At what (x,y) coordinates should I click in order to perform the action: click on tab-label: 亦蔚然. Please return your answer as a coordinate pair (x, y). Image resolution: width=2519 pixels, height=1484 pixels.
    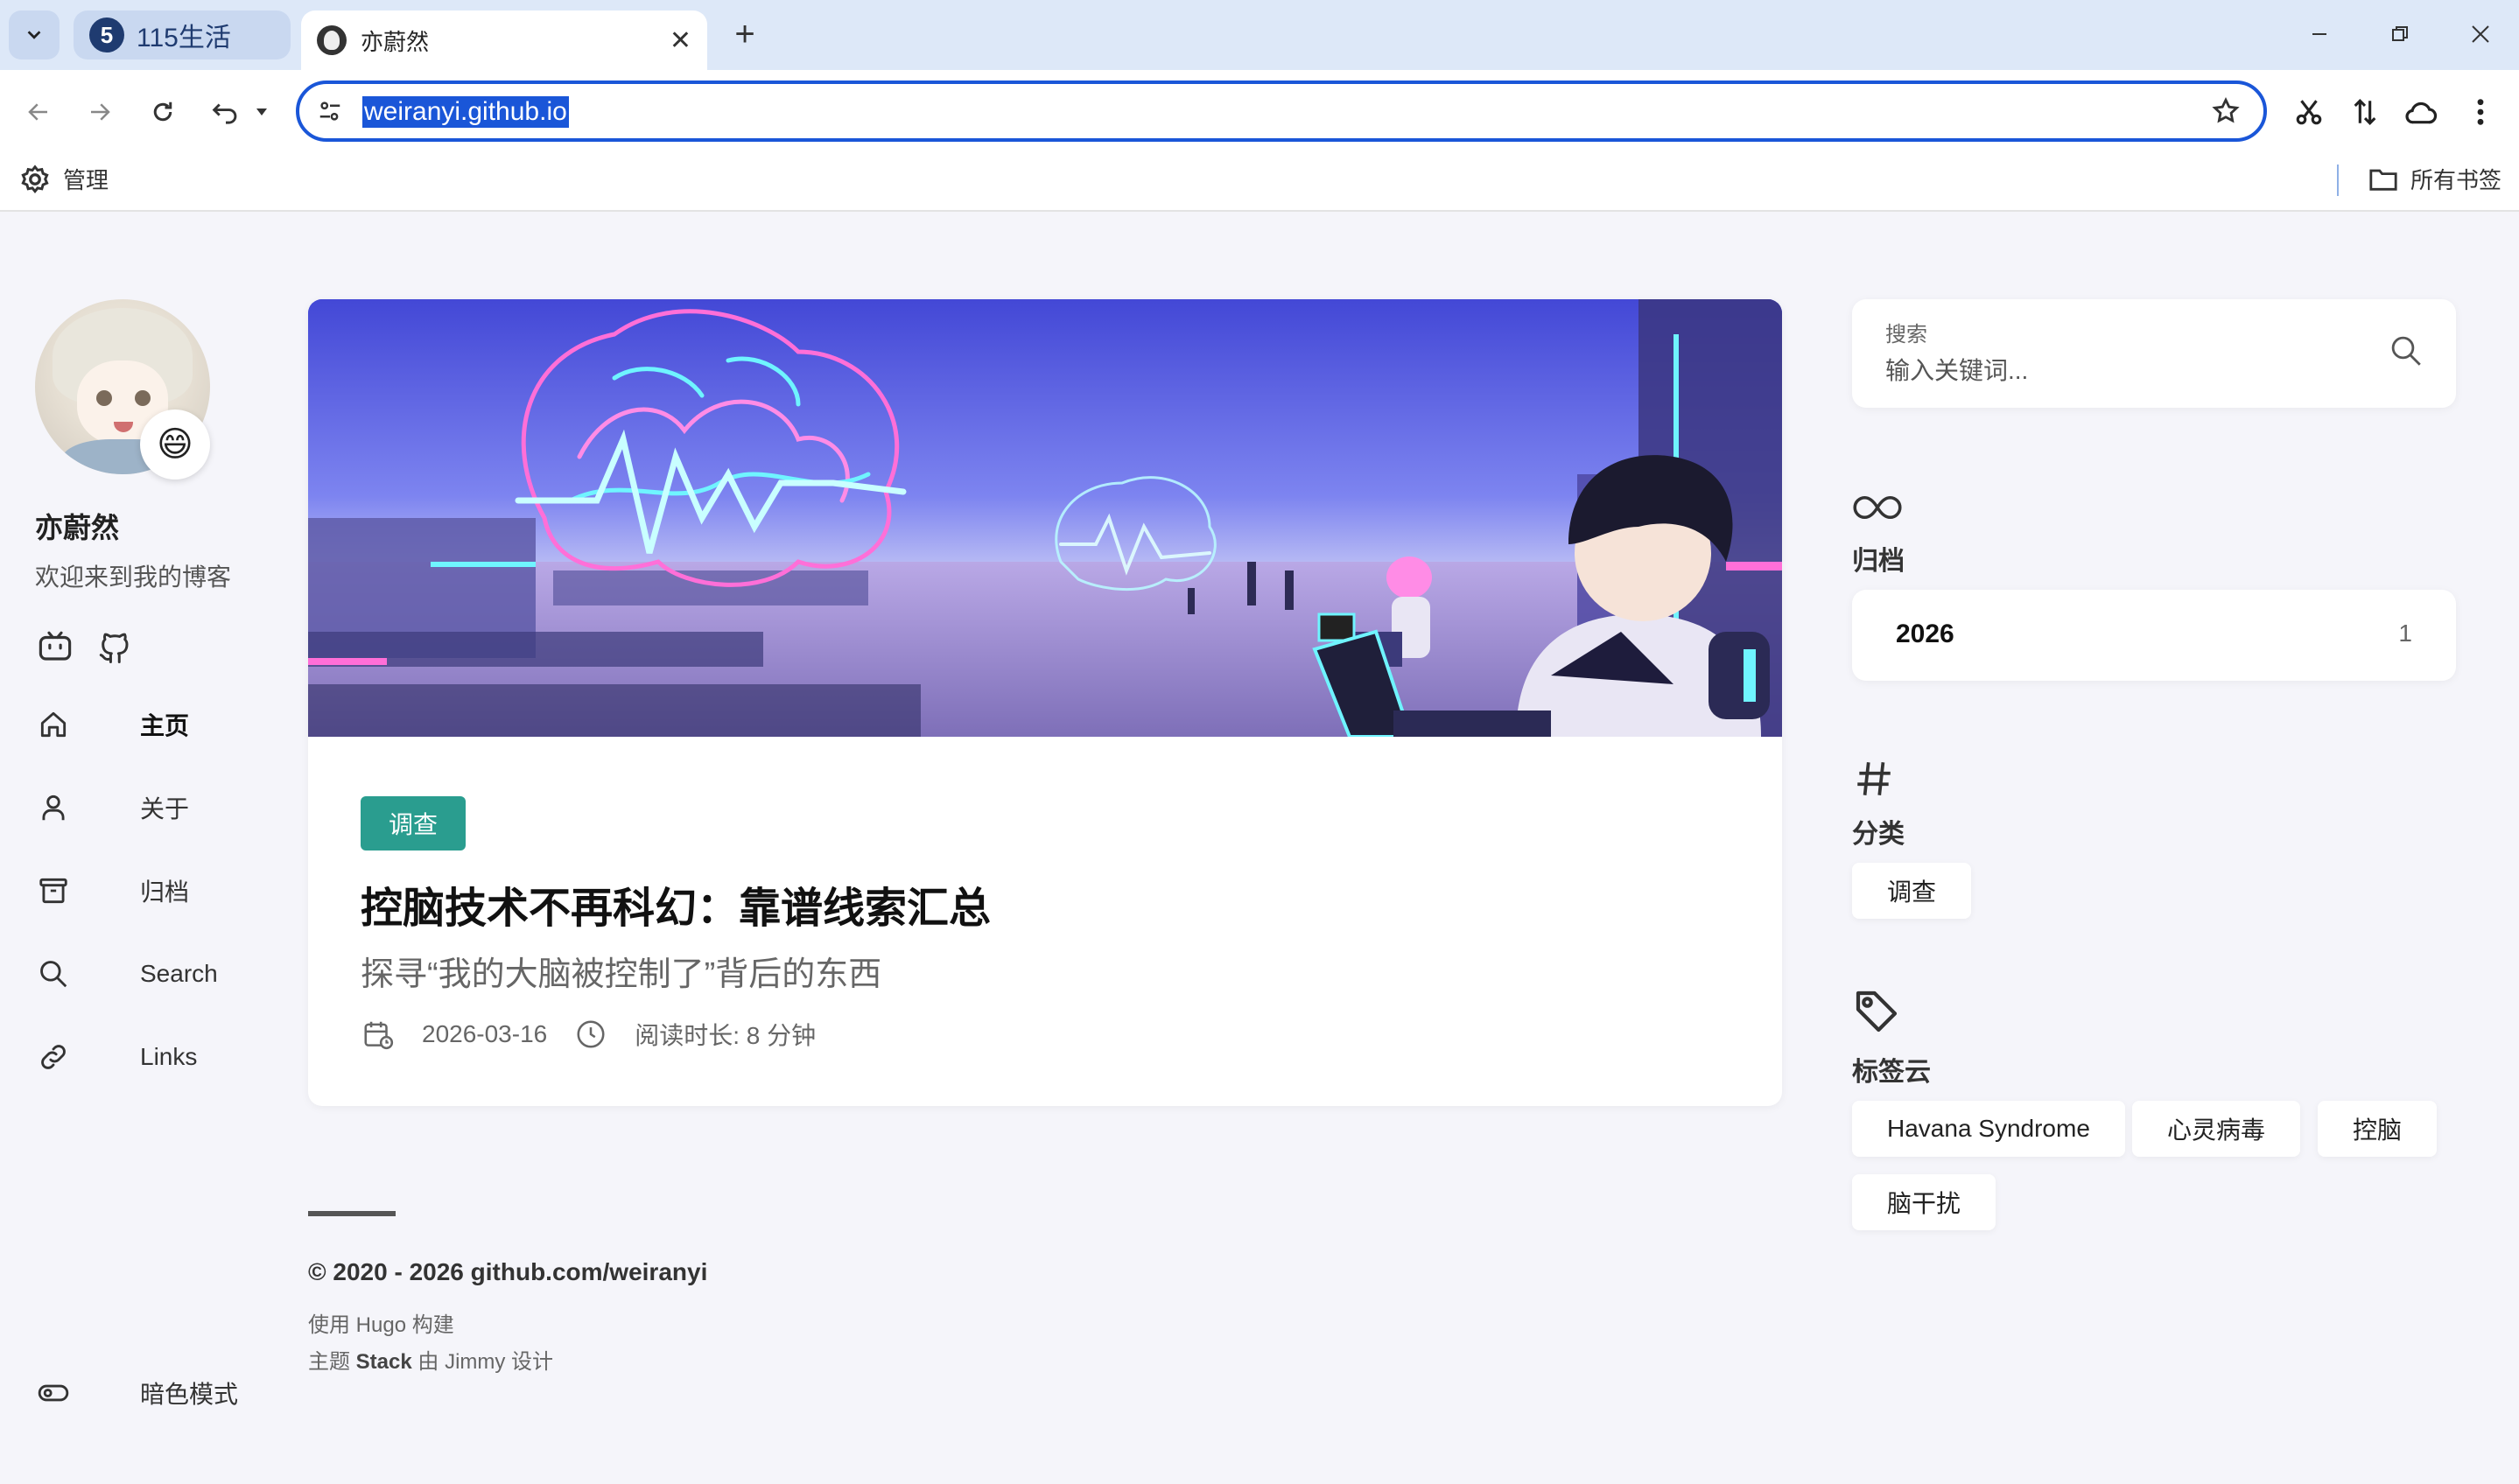
    Looking at the image, I should click on (395, 41).